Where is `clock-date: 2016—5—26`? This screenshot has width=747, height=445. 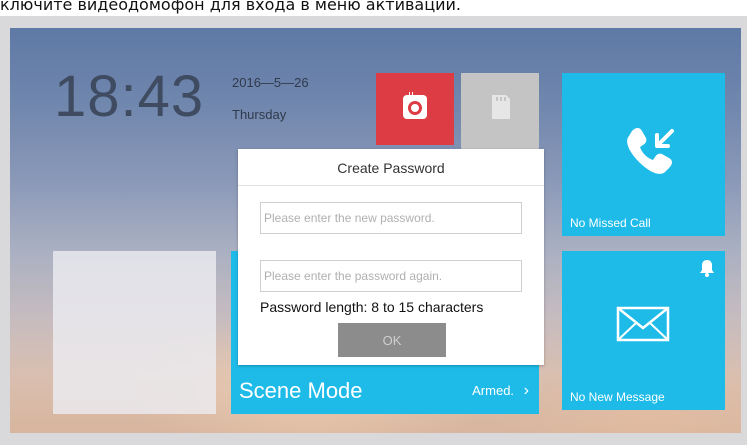 clock-date: 2016—5—26 is located at coordinates (270, 82).